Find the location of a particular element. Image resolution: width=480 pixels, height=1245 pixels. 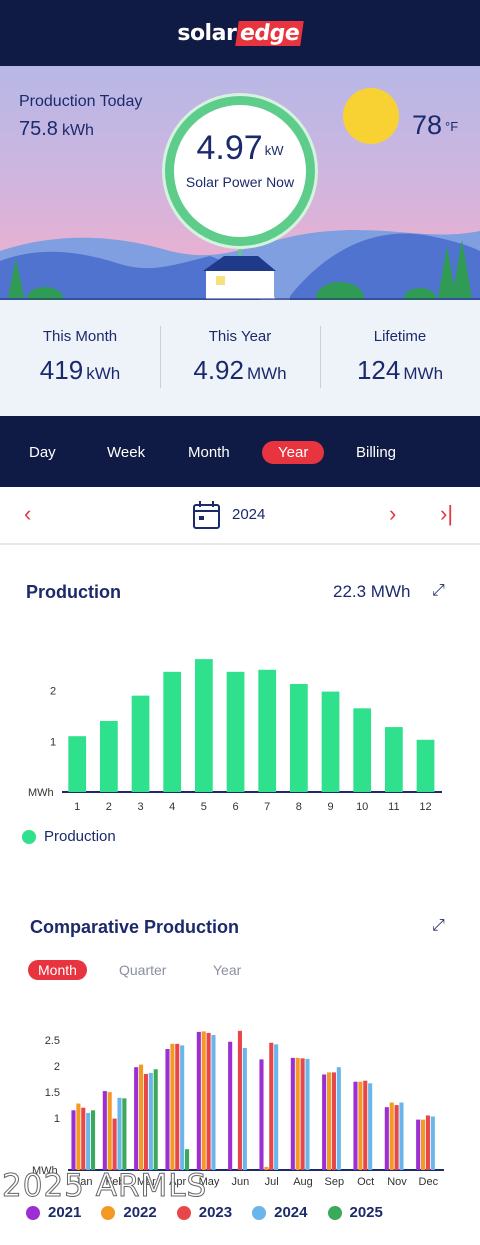

production-total: 22.3 MWh is located at coordinates (372, 591).